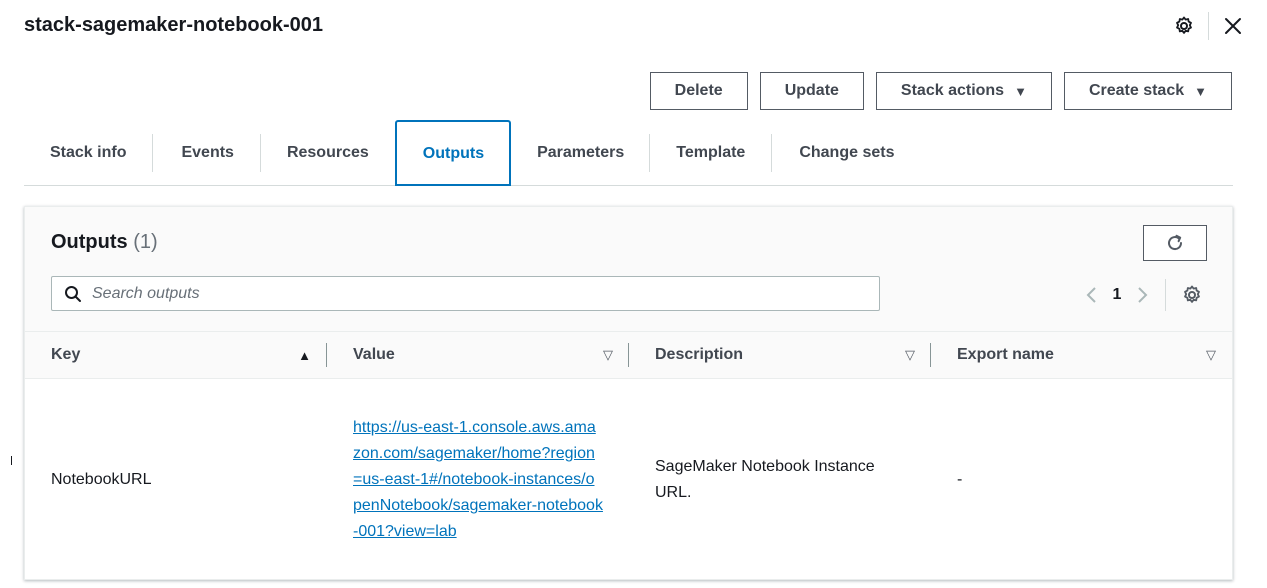 Image resolution: width=1267 pixels, height=588 pixels. I want to click on column-header-key: Key ▲, so click(176, 355).